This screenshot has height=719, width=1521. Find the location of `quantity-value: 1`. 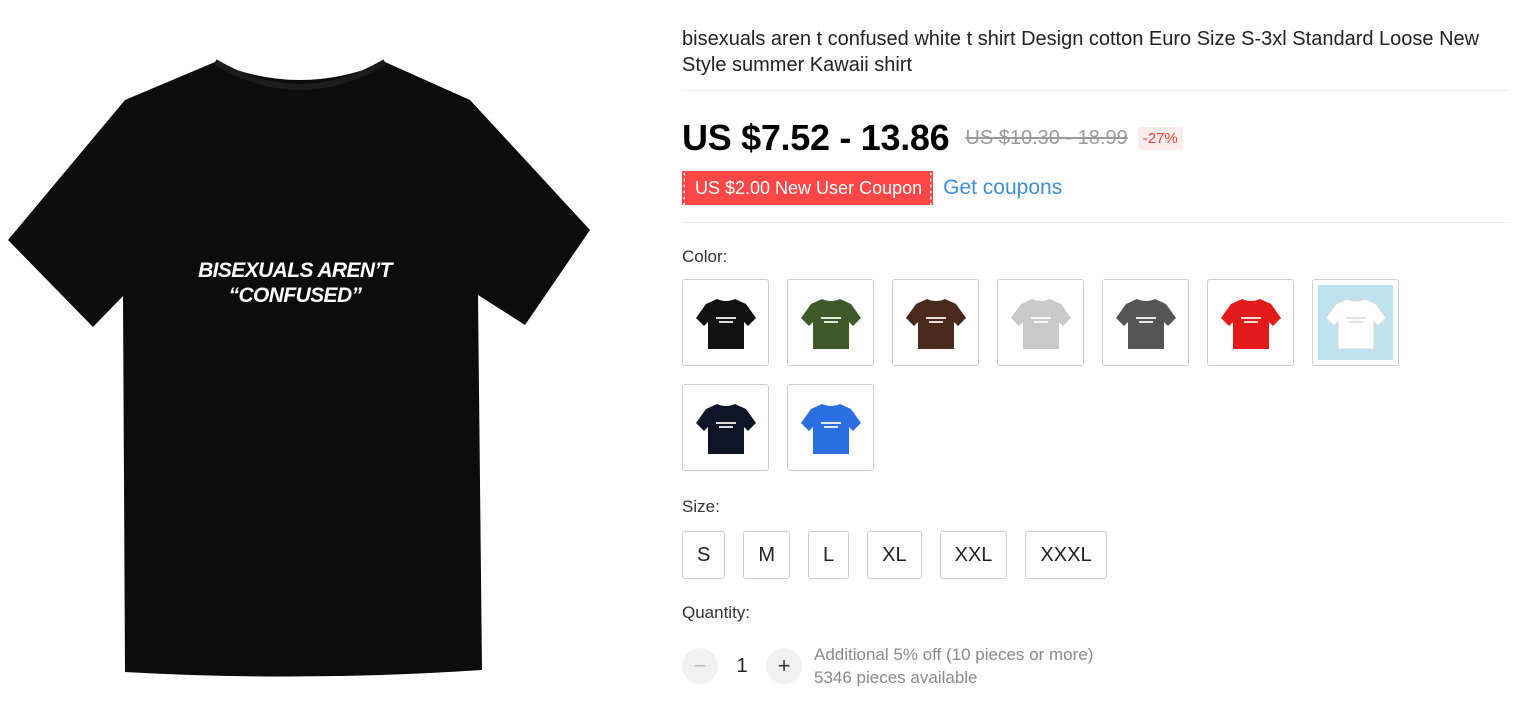

quantity-value: 1 is located at coordinates (742, 666).